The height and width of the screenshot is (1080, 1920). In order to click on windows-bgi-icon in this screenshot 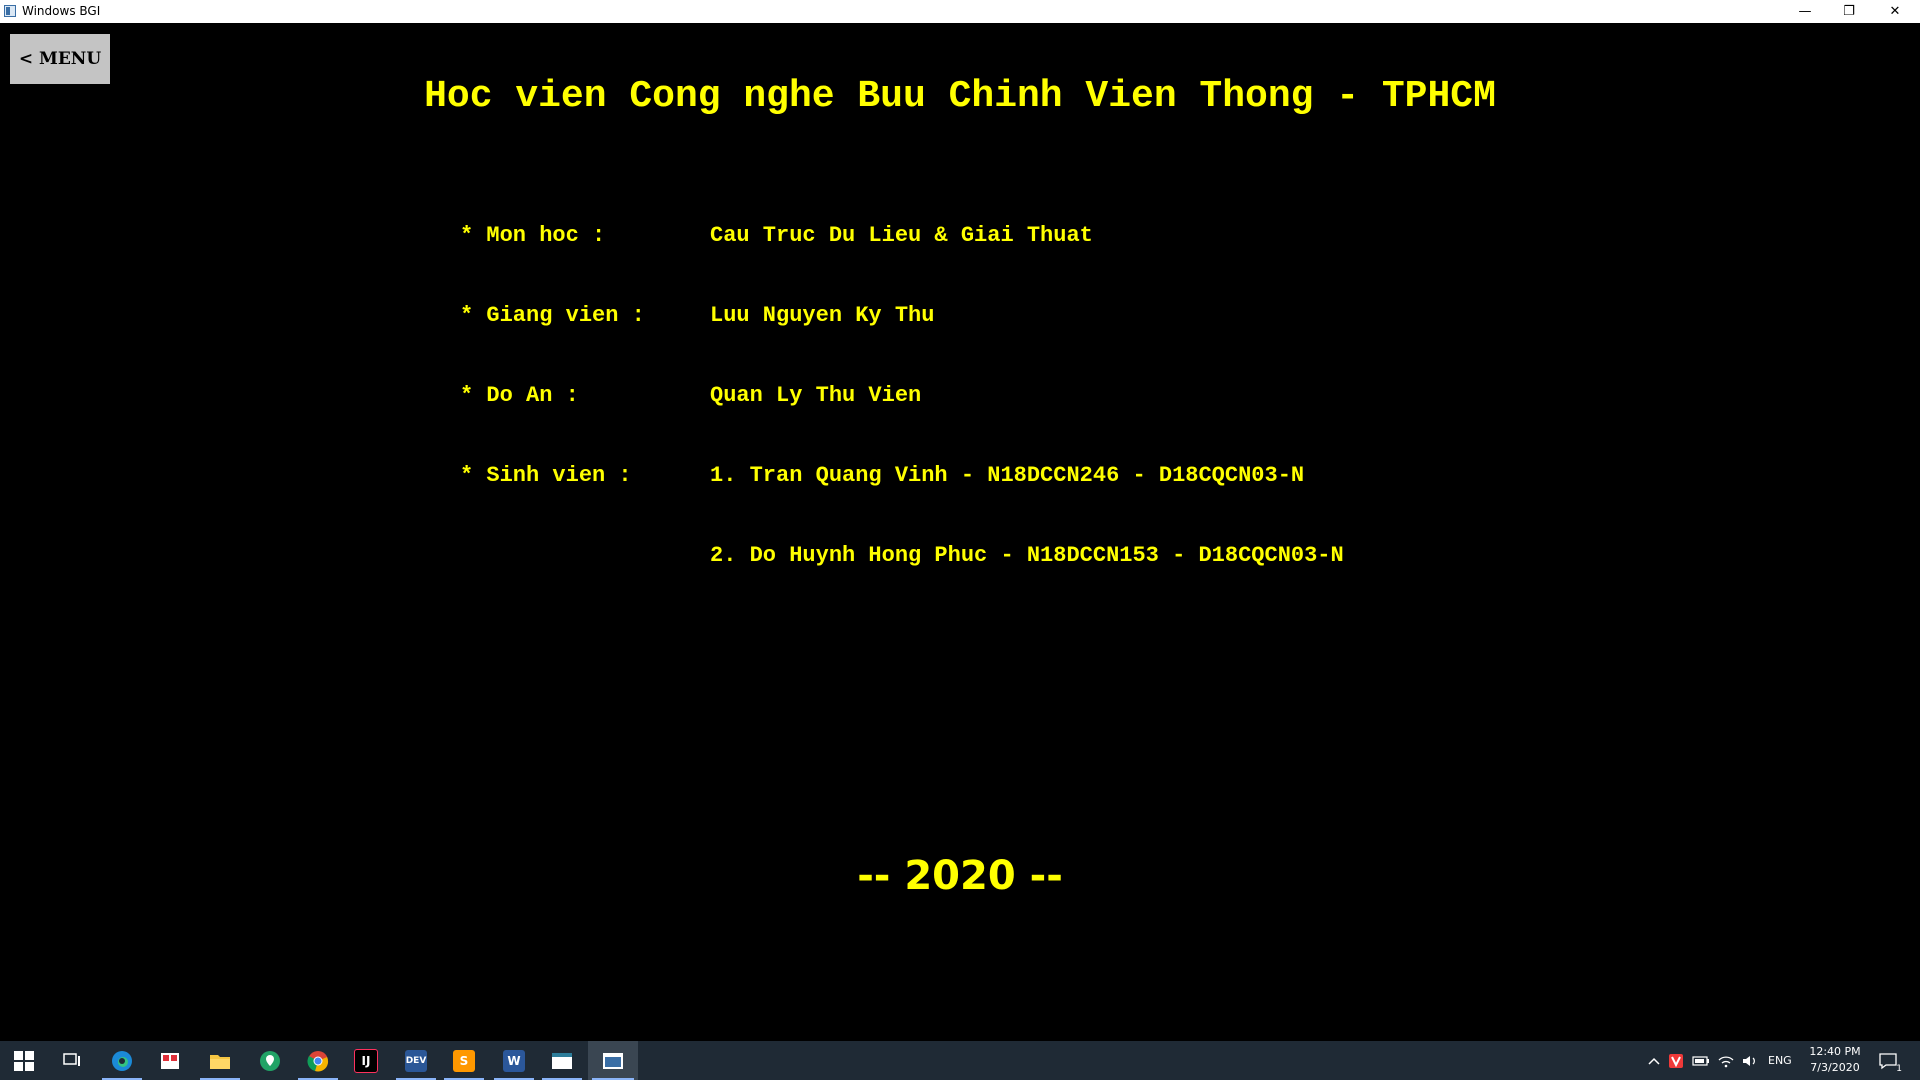, I will do `click(613, 1060)`.